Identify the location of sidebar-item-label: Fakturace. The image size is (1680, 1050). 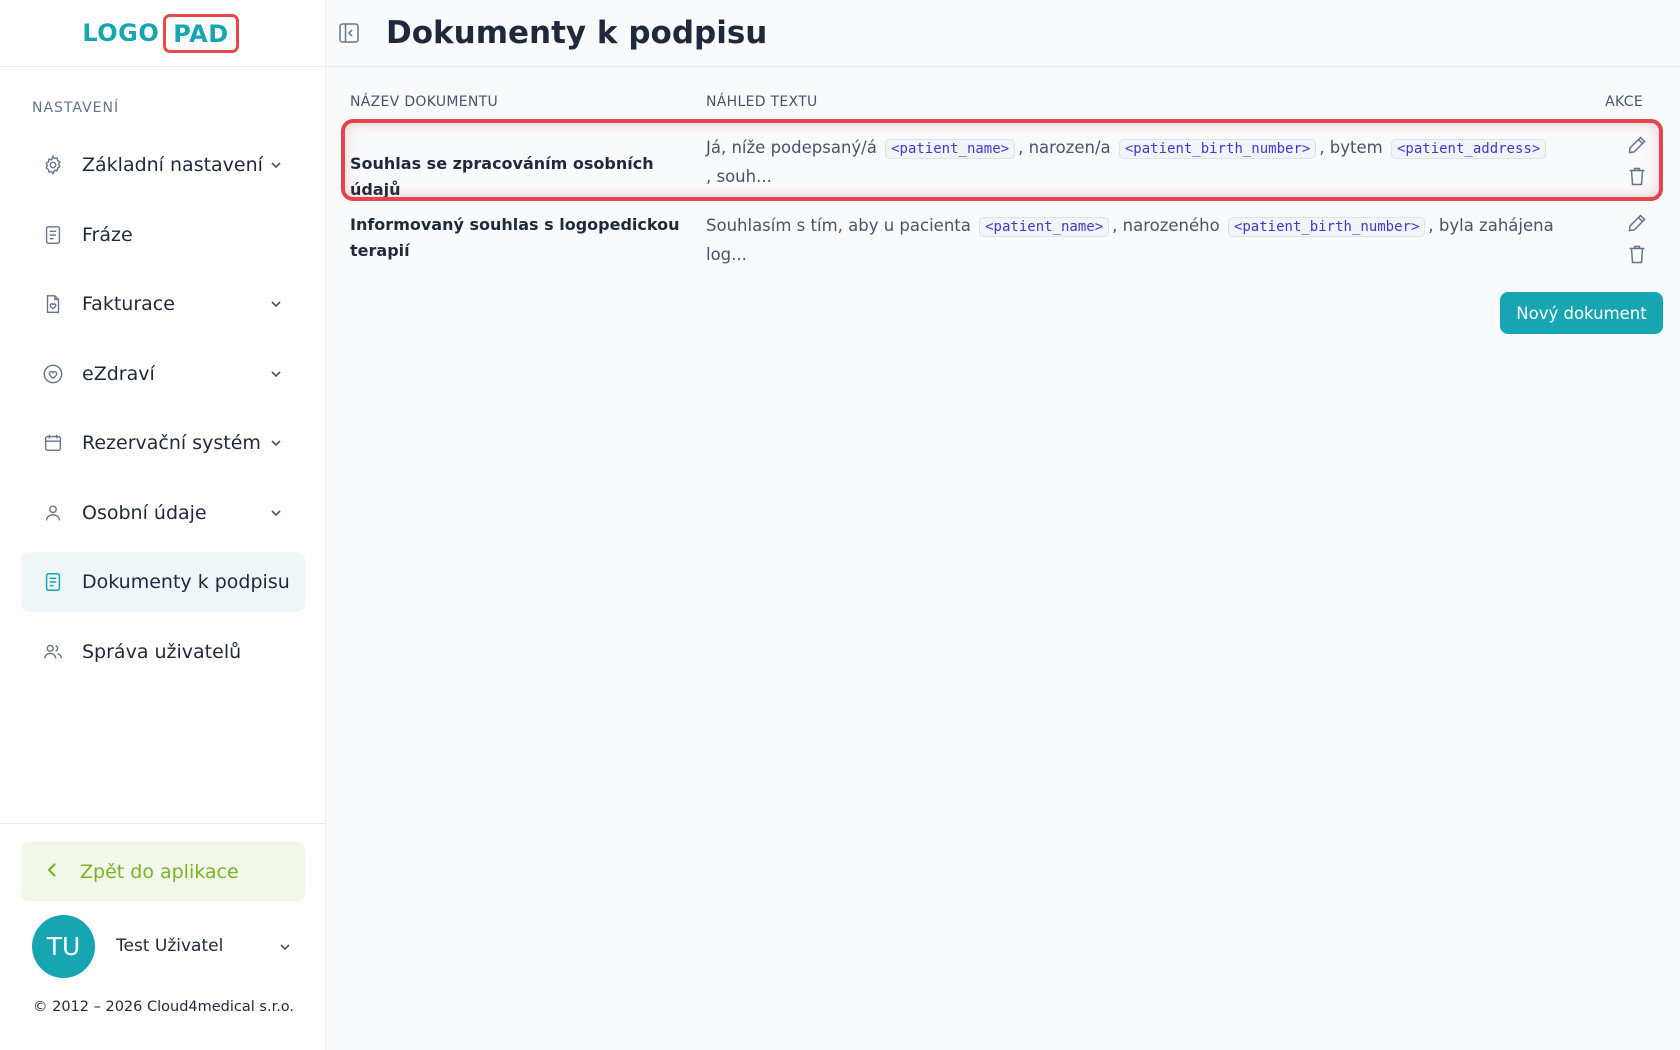
(128, 304).